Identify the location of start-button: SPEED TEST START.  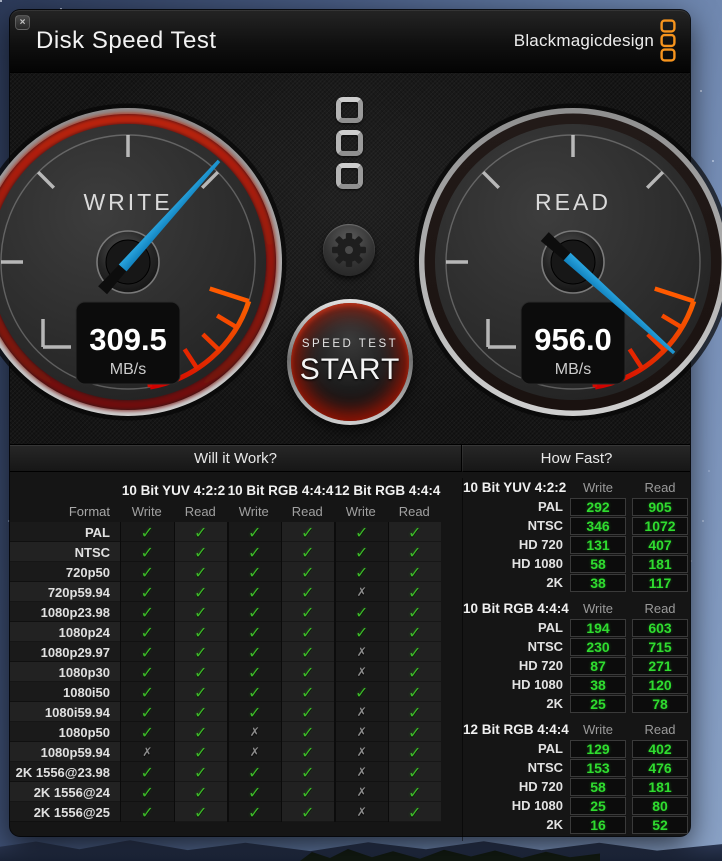
(350, 362).